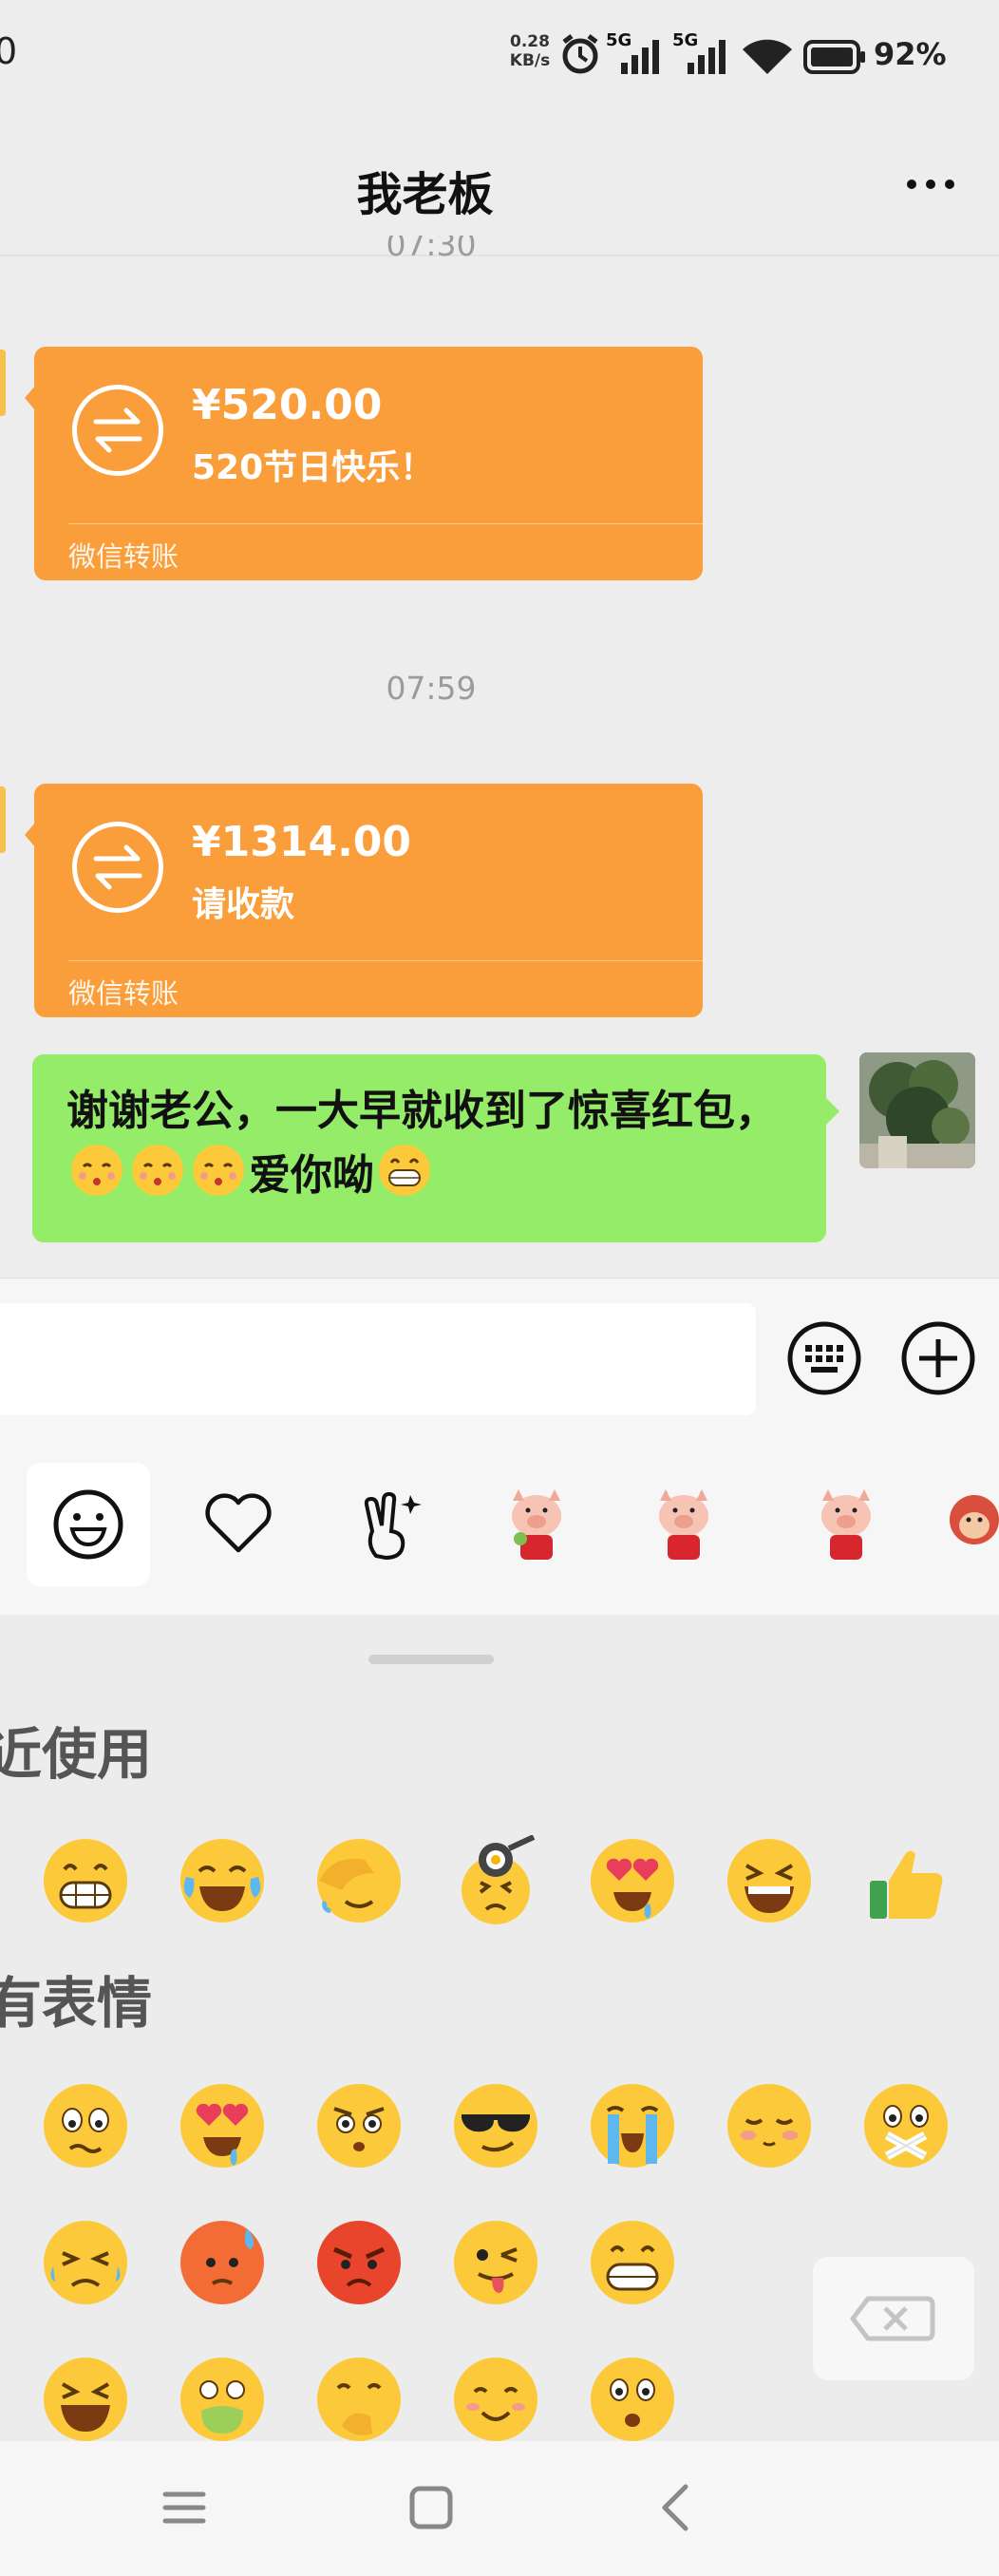 Image resolution: width=999 pixels, height=2576 pixels. Describe the element at coordinates (917, 1110) in the screenshot. I see `my-avatar` at that location.